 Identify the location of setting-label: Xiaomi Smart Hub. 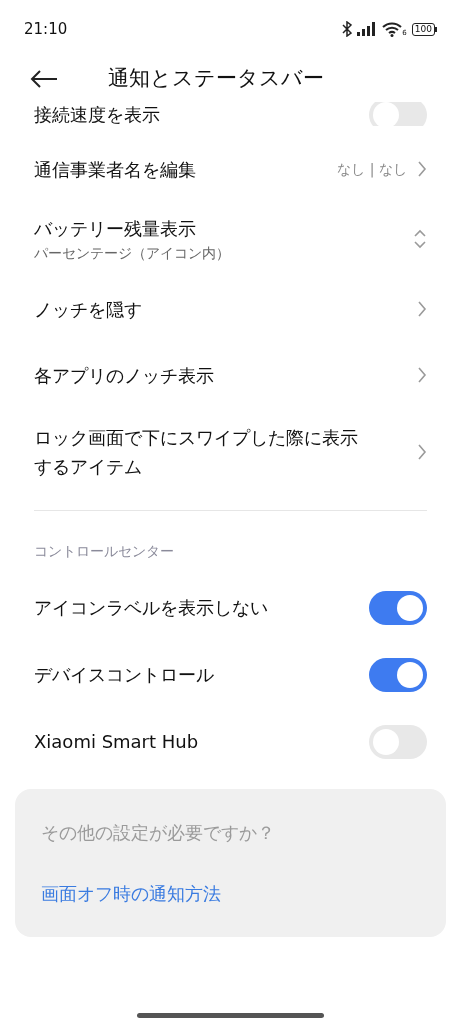
(116, 742).